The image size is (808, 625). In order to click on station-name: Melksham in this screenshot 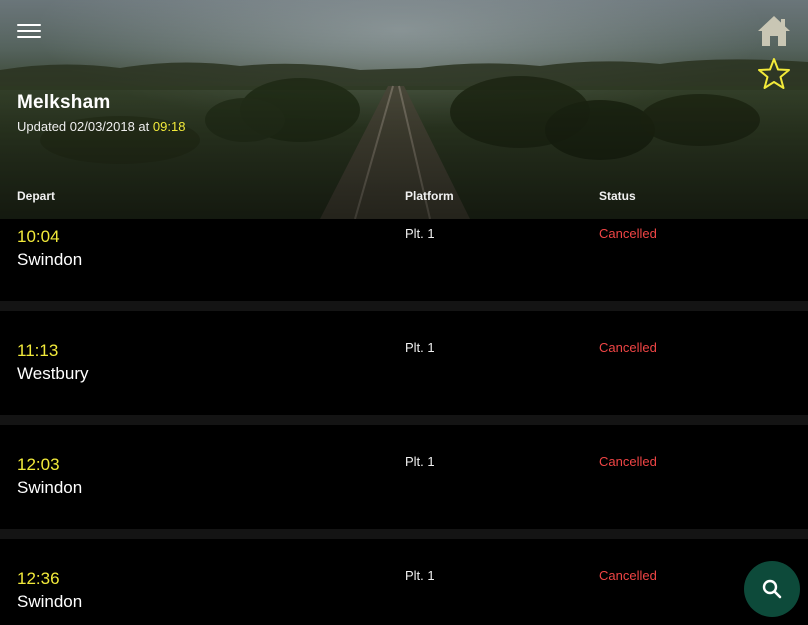, I will do `click(64, 102)`.